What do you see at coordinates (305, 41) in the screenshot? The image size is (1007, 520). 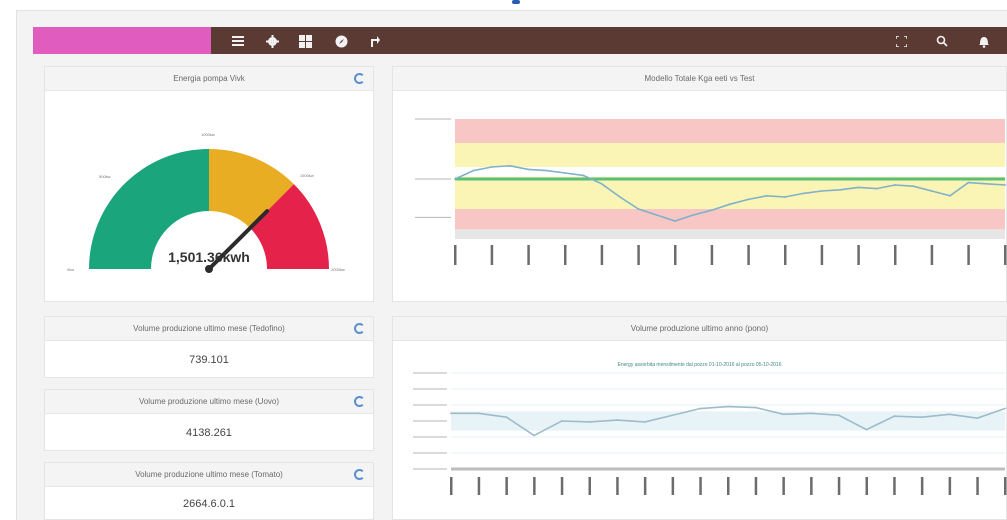 I see `dashboard-icon` at bounding box center [305, 41].